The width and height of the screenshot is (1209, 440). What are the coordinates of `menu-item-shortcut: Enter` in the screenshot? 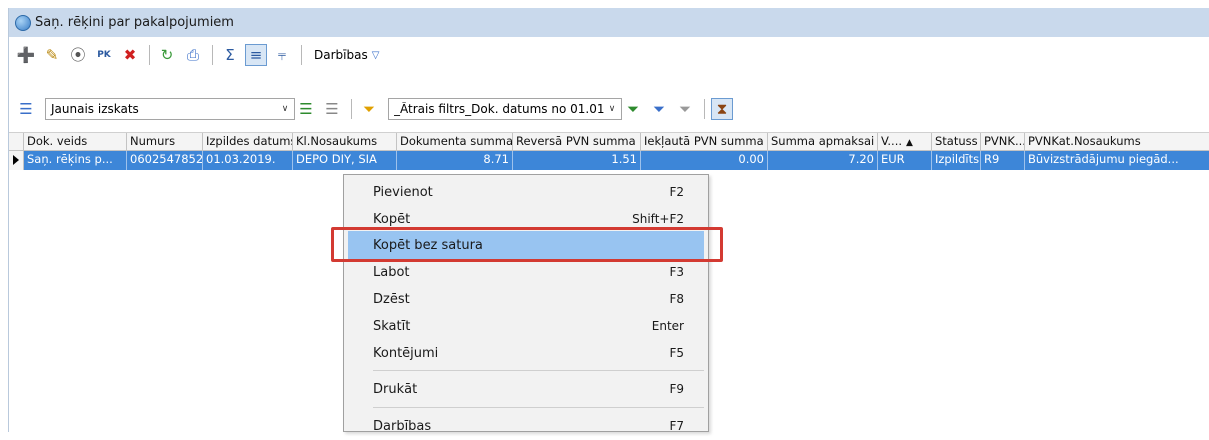 It's located at (667, 326).